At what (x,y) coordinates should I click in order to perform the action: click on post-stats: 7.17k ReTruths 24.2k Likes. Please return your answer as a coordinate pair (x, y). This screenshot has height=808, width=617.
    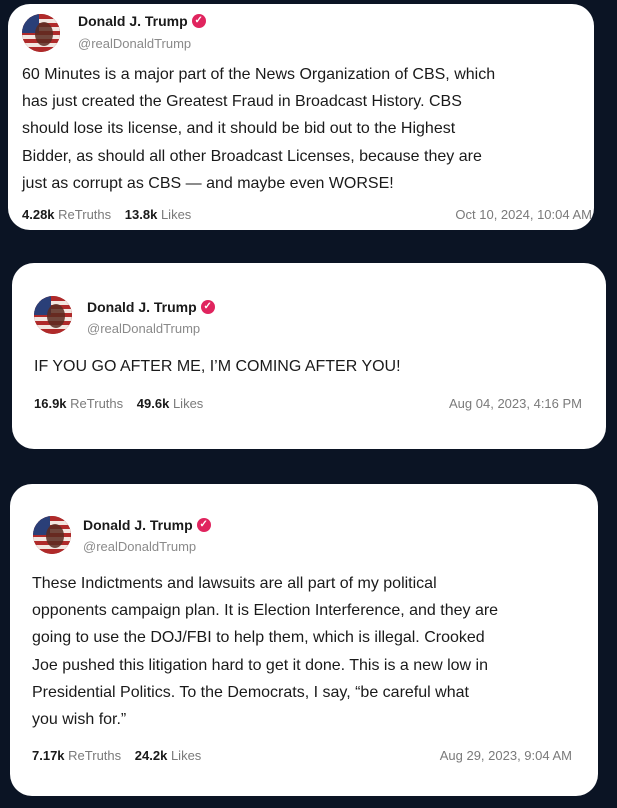
    Looking at the image, I should click on (121, 755).